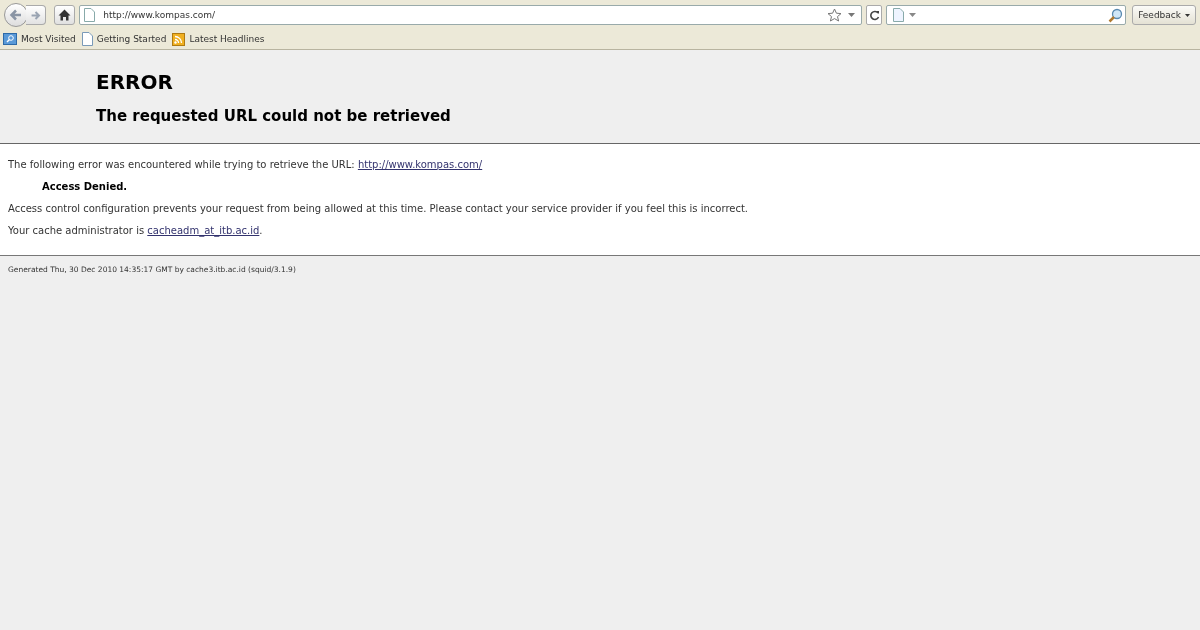 The image size is (1200, 630). I want to click on reload-icon, so click(874, 15).